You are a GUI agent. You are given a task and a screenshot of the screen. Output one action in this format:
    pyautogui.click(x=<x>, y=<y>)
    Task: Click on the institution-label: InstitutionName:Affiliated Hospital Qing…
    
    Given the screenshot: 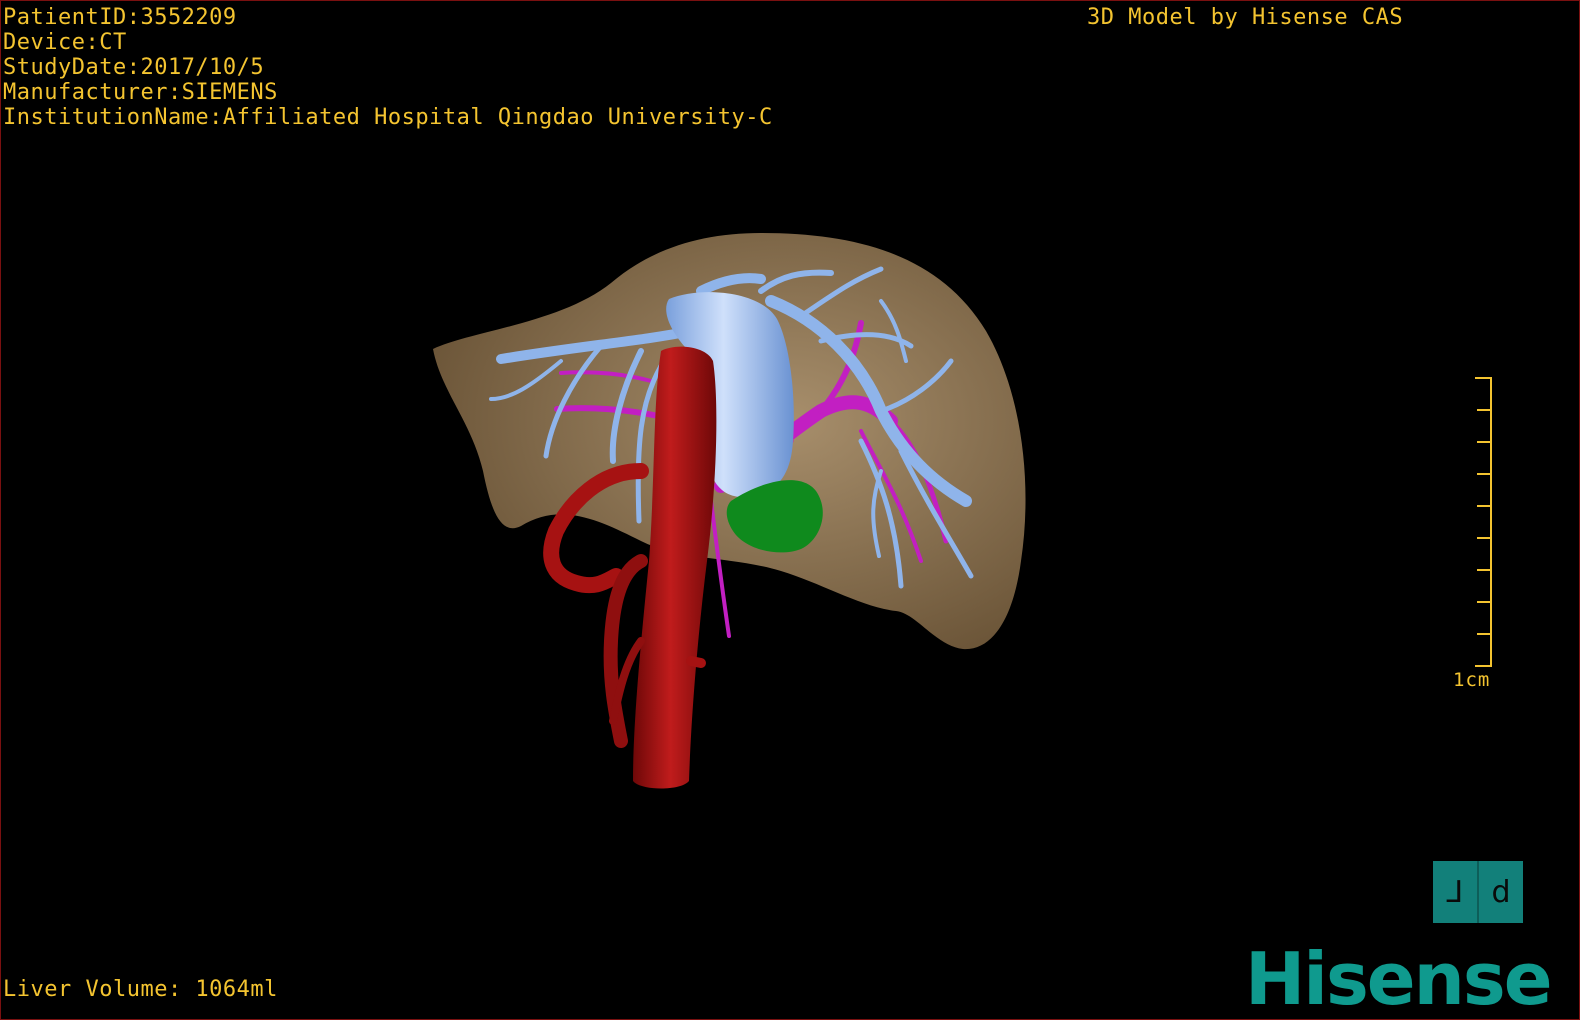 What is the action you would take?
    pyautogui.click(x=388, y=117)
    